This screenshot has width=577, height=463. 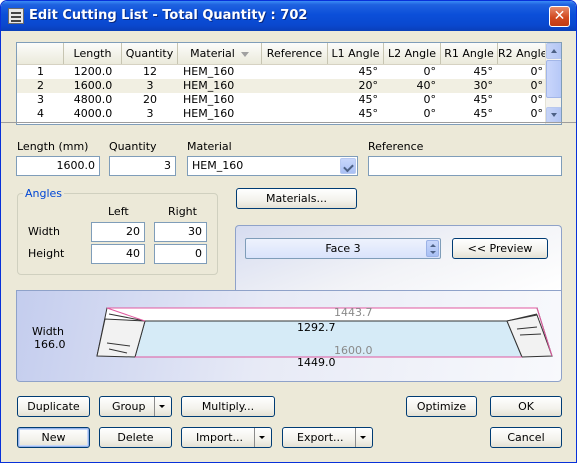 I want to click on group-button: Group, so click(x=135, y=406).